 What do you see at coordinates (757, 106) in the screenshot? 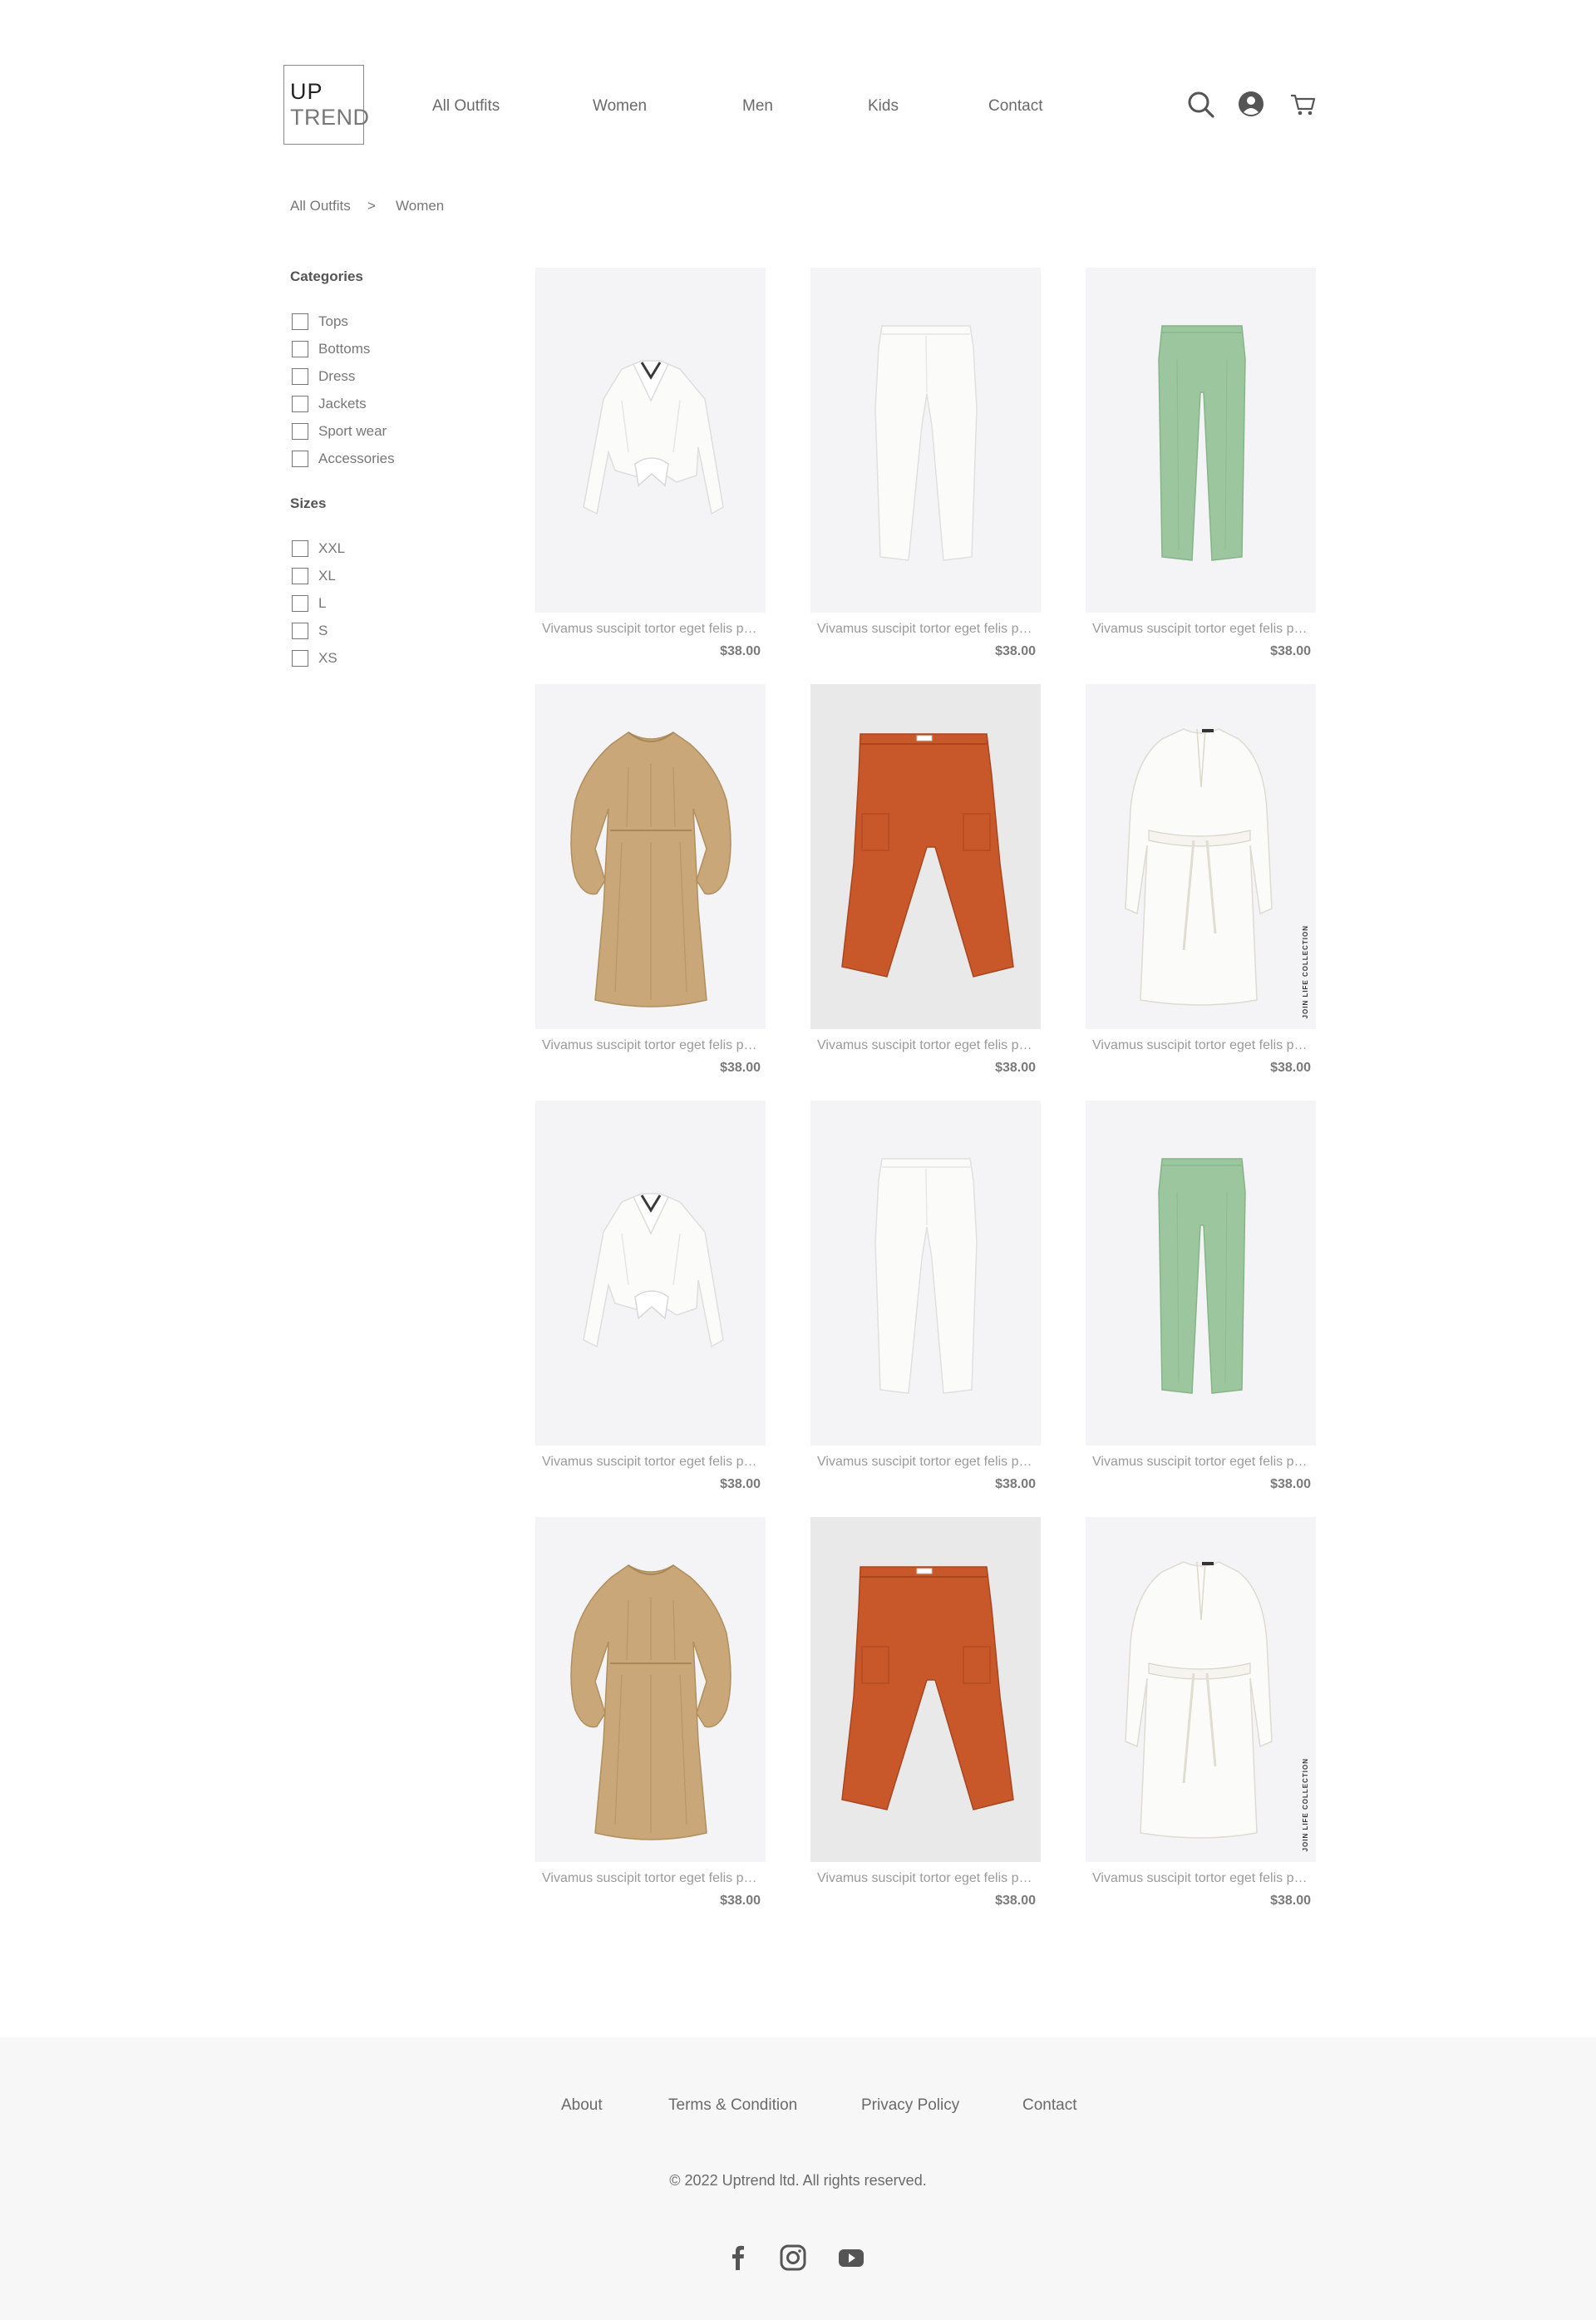
I see `nav-men: Men` at bounding box center [757, 106].